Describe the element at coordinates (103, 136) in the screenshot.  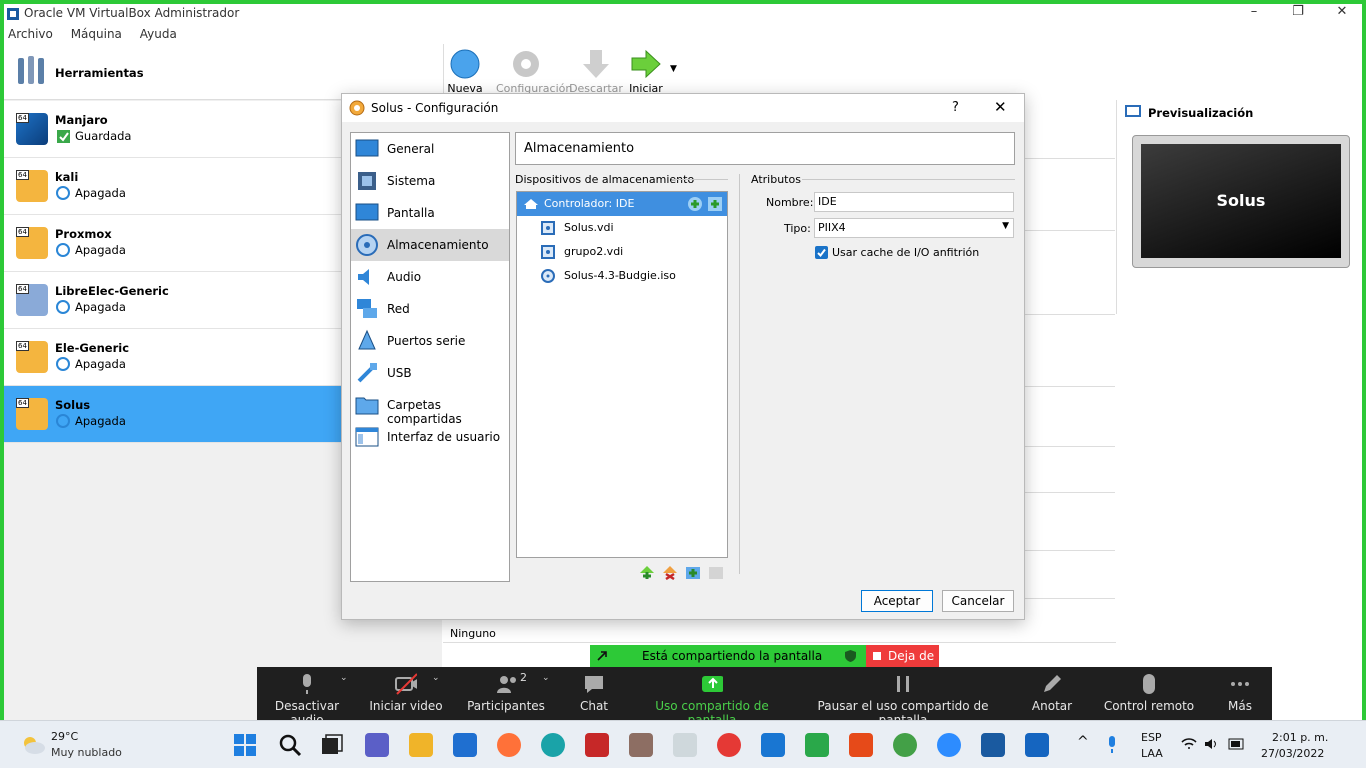
I see `vm-state: Guardada` at that location.